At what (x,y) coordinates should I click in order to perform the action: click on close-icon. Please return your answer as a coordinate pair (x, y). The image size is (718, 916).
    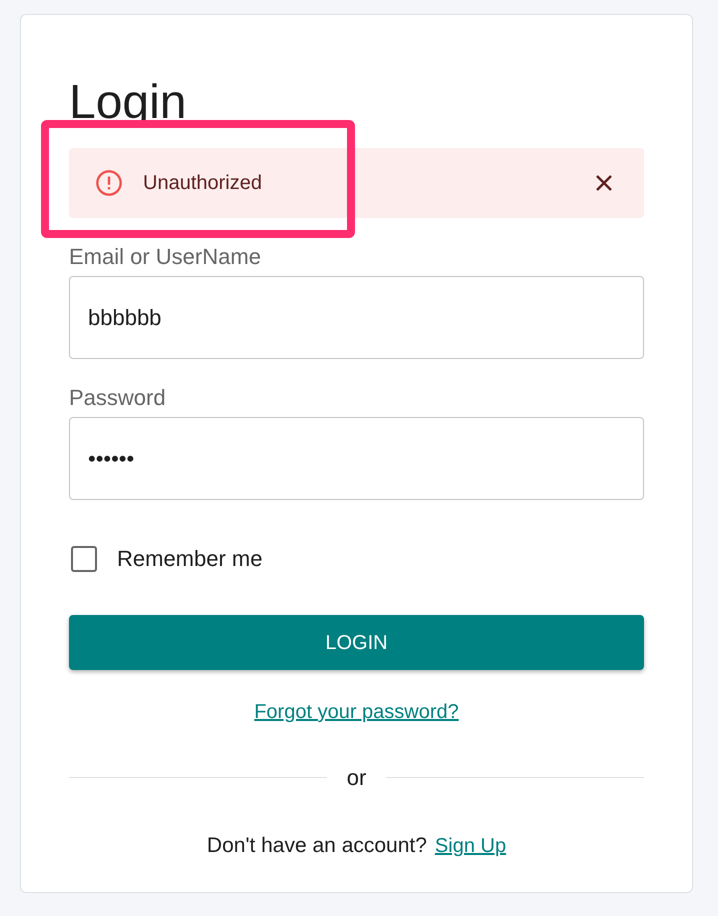
    Looking at the image, I should click on (604, 183).